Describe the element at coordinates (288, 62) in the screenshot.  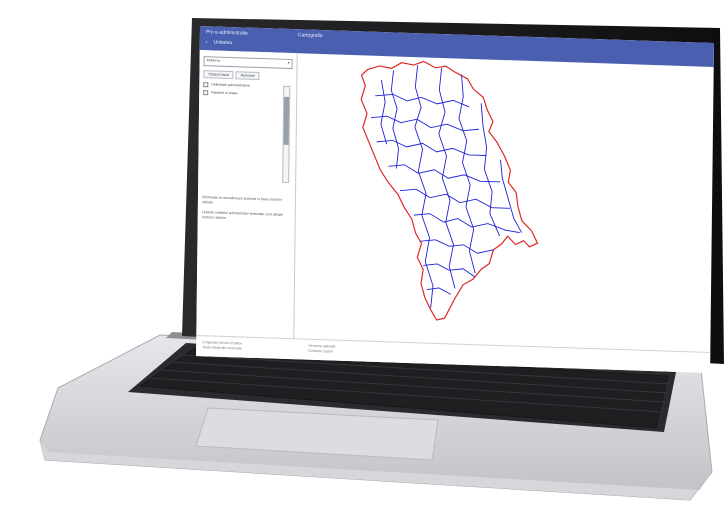
I see `chevron-down-icon: ▾` at that location.